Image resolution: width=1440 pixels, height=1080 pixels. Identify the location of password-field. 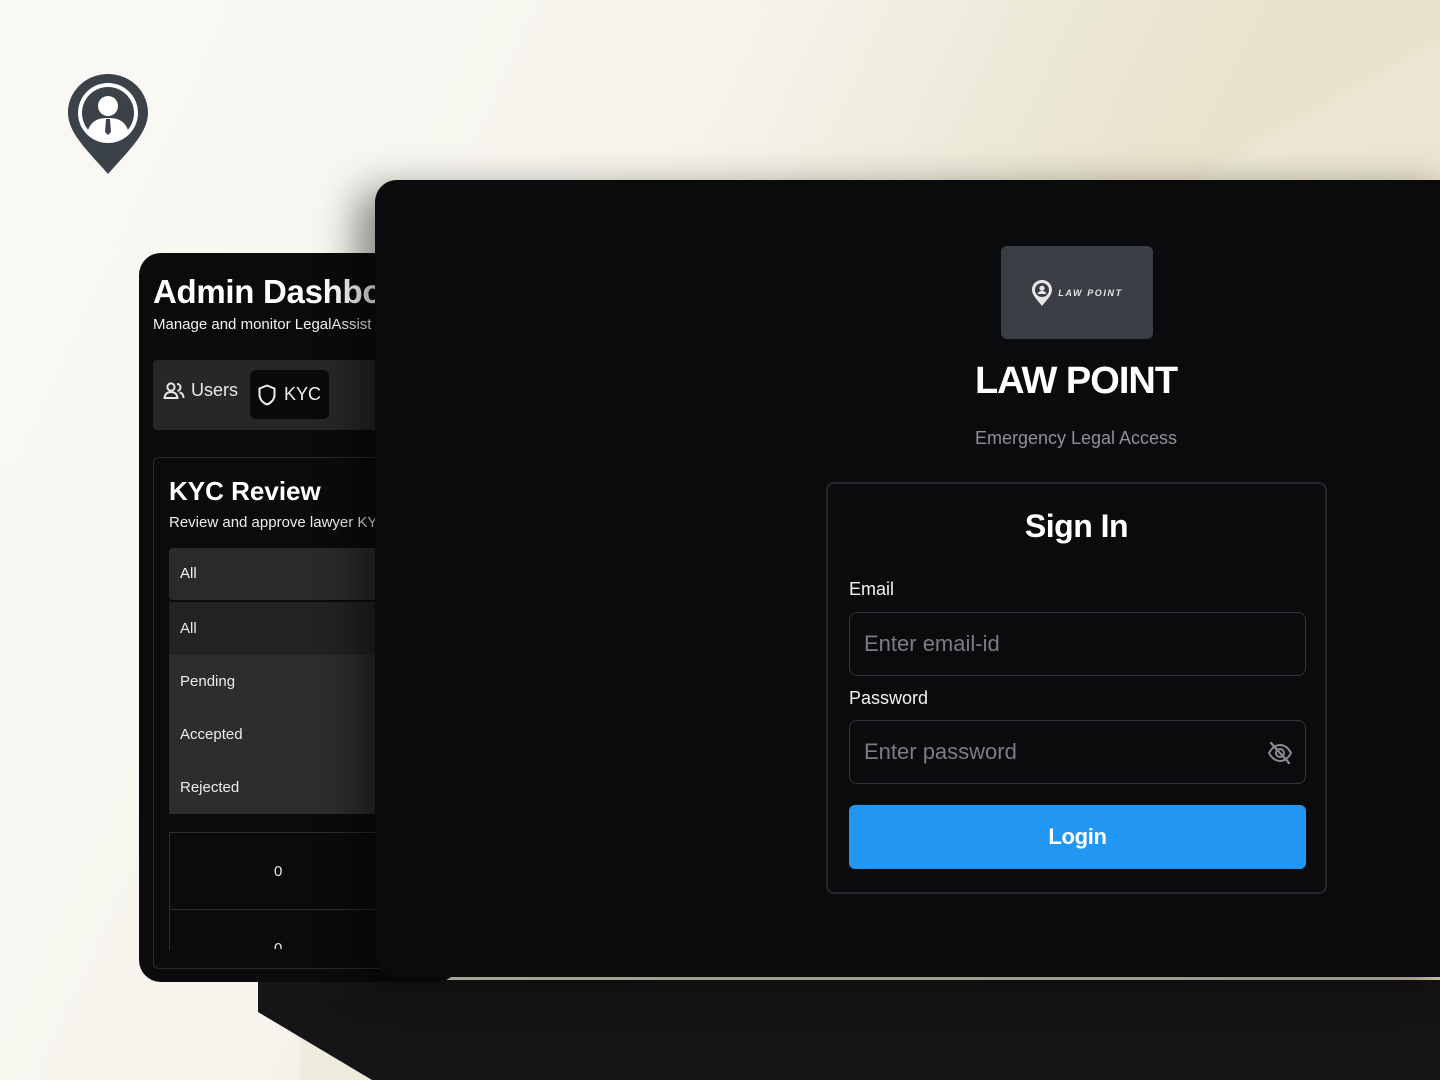
(1077, 752).